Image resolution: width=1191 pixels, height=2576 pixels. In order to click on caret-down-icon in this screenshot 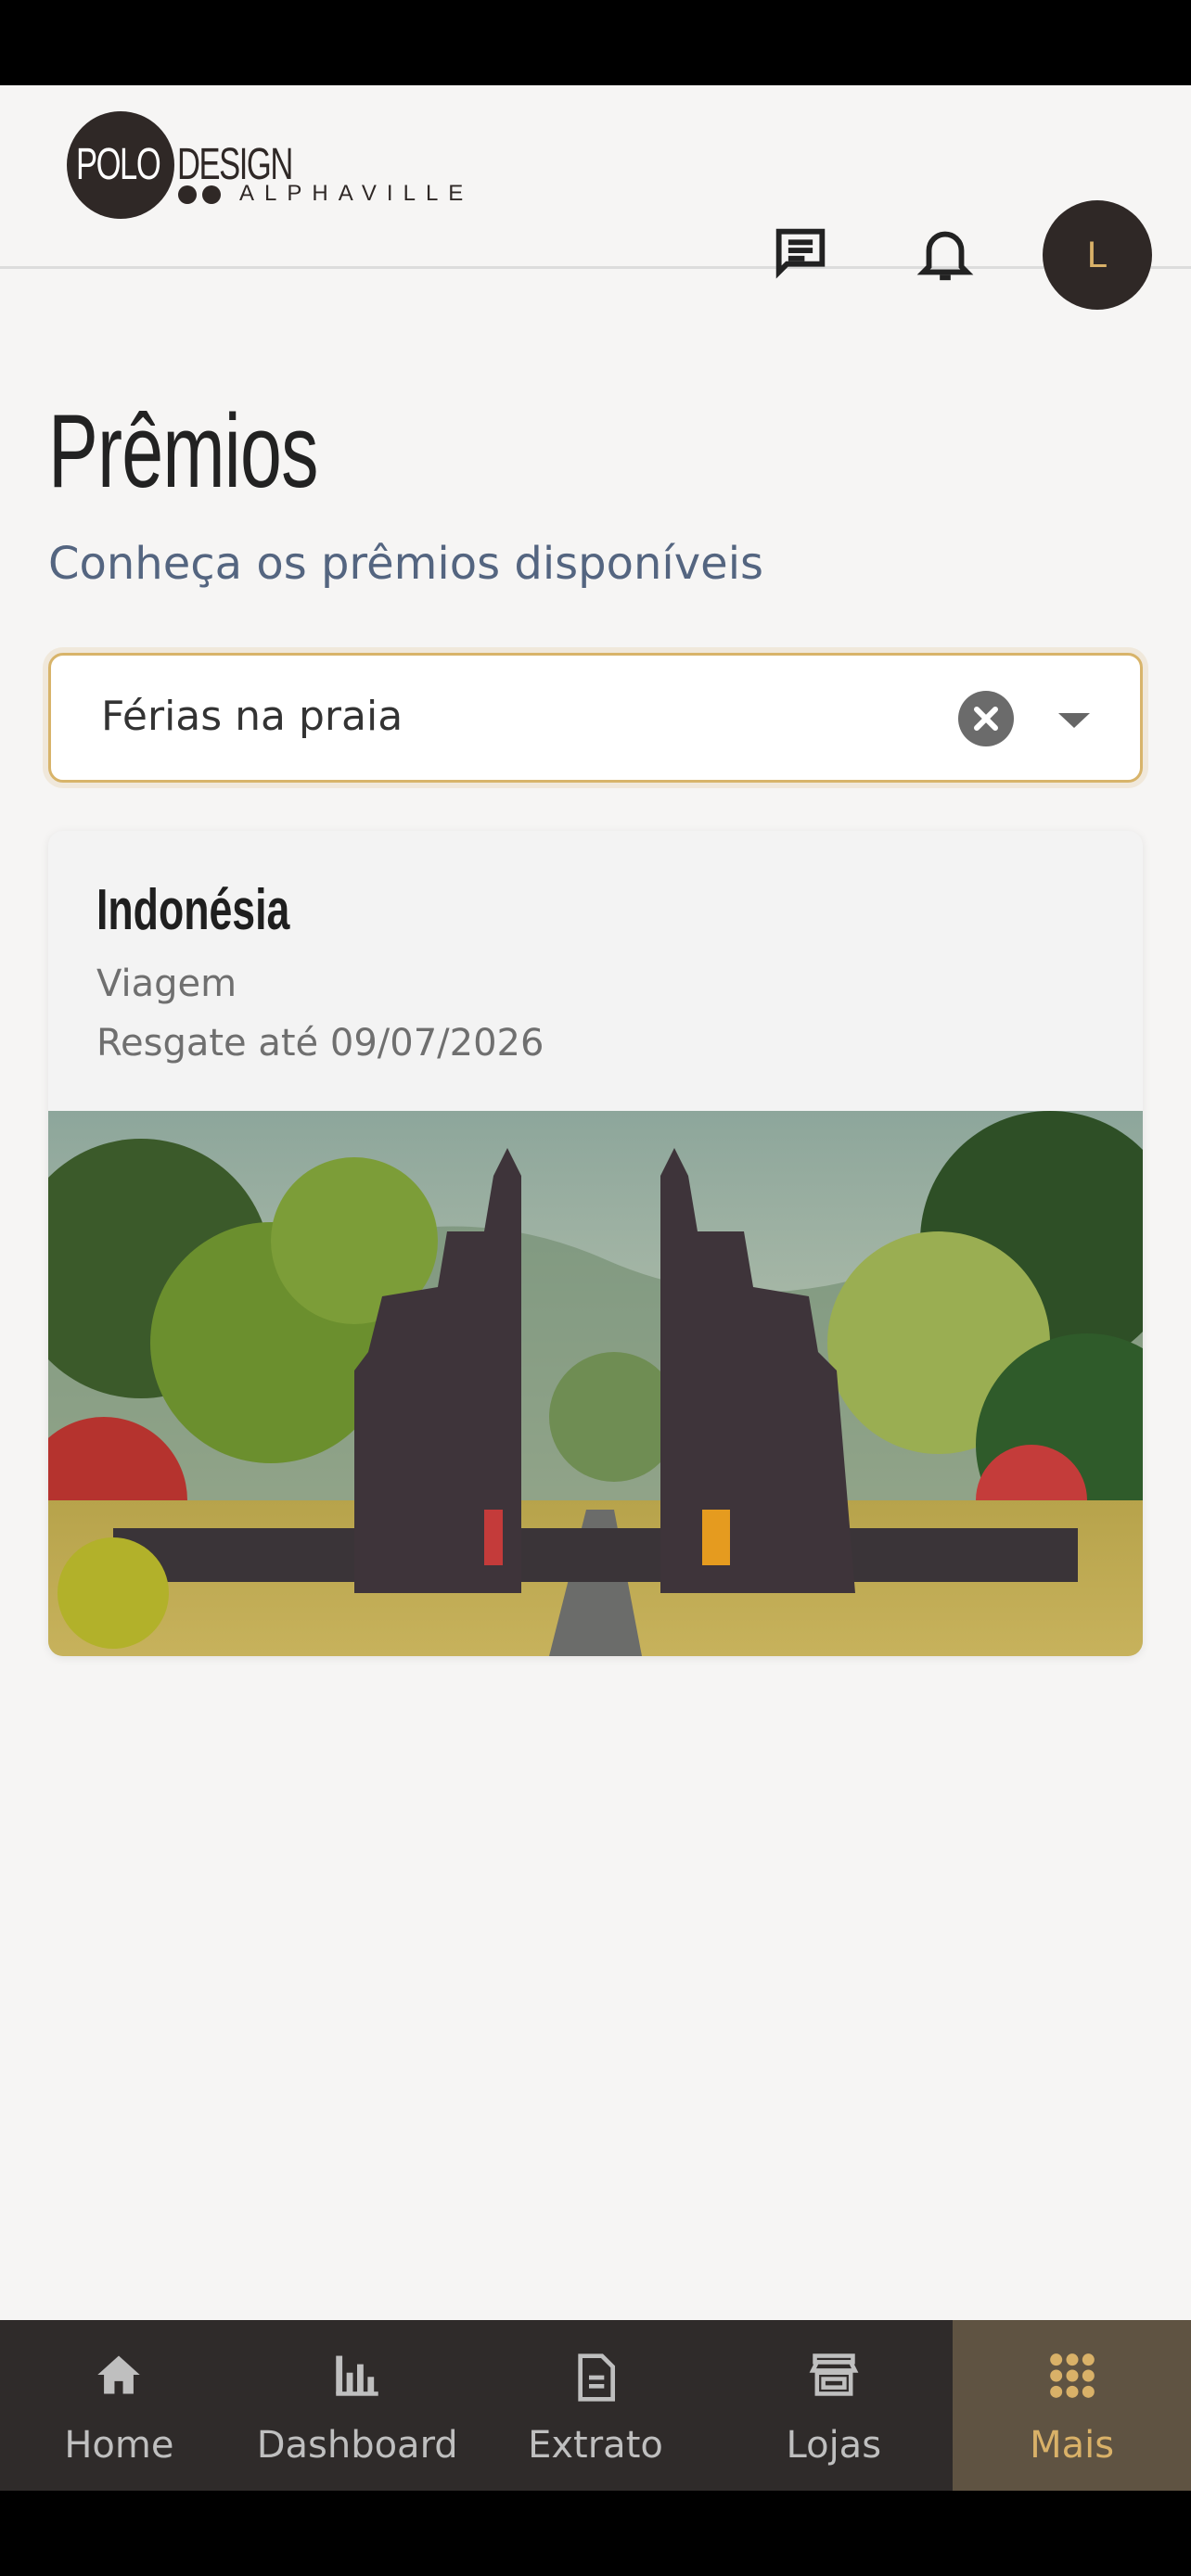, I will do `click(1074, 724)`.